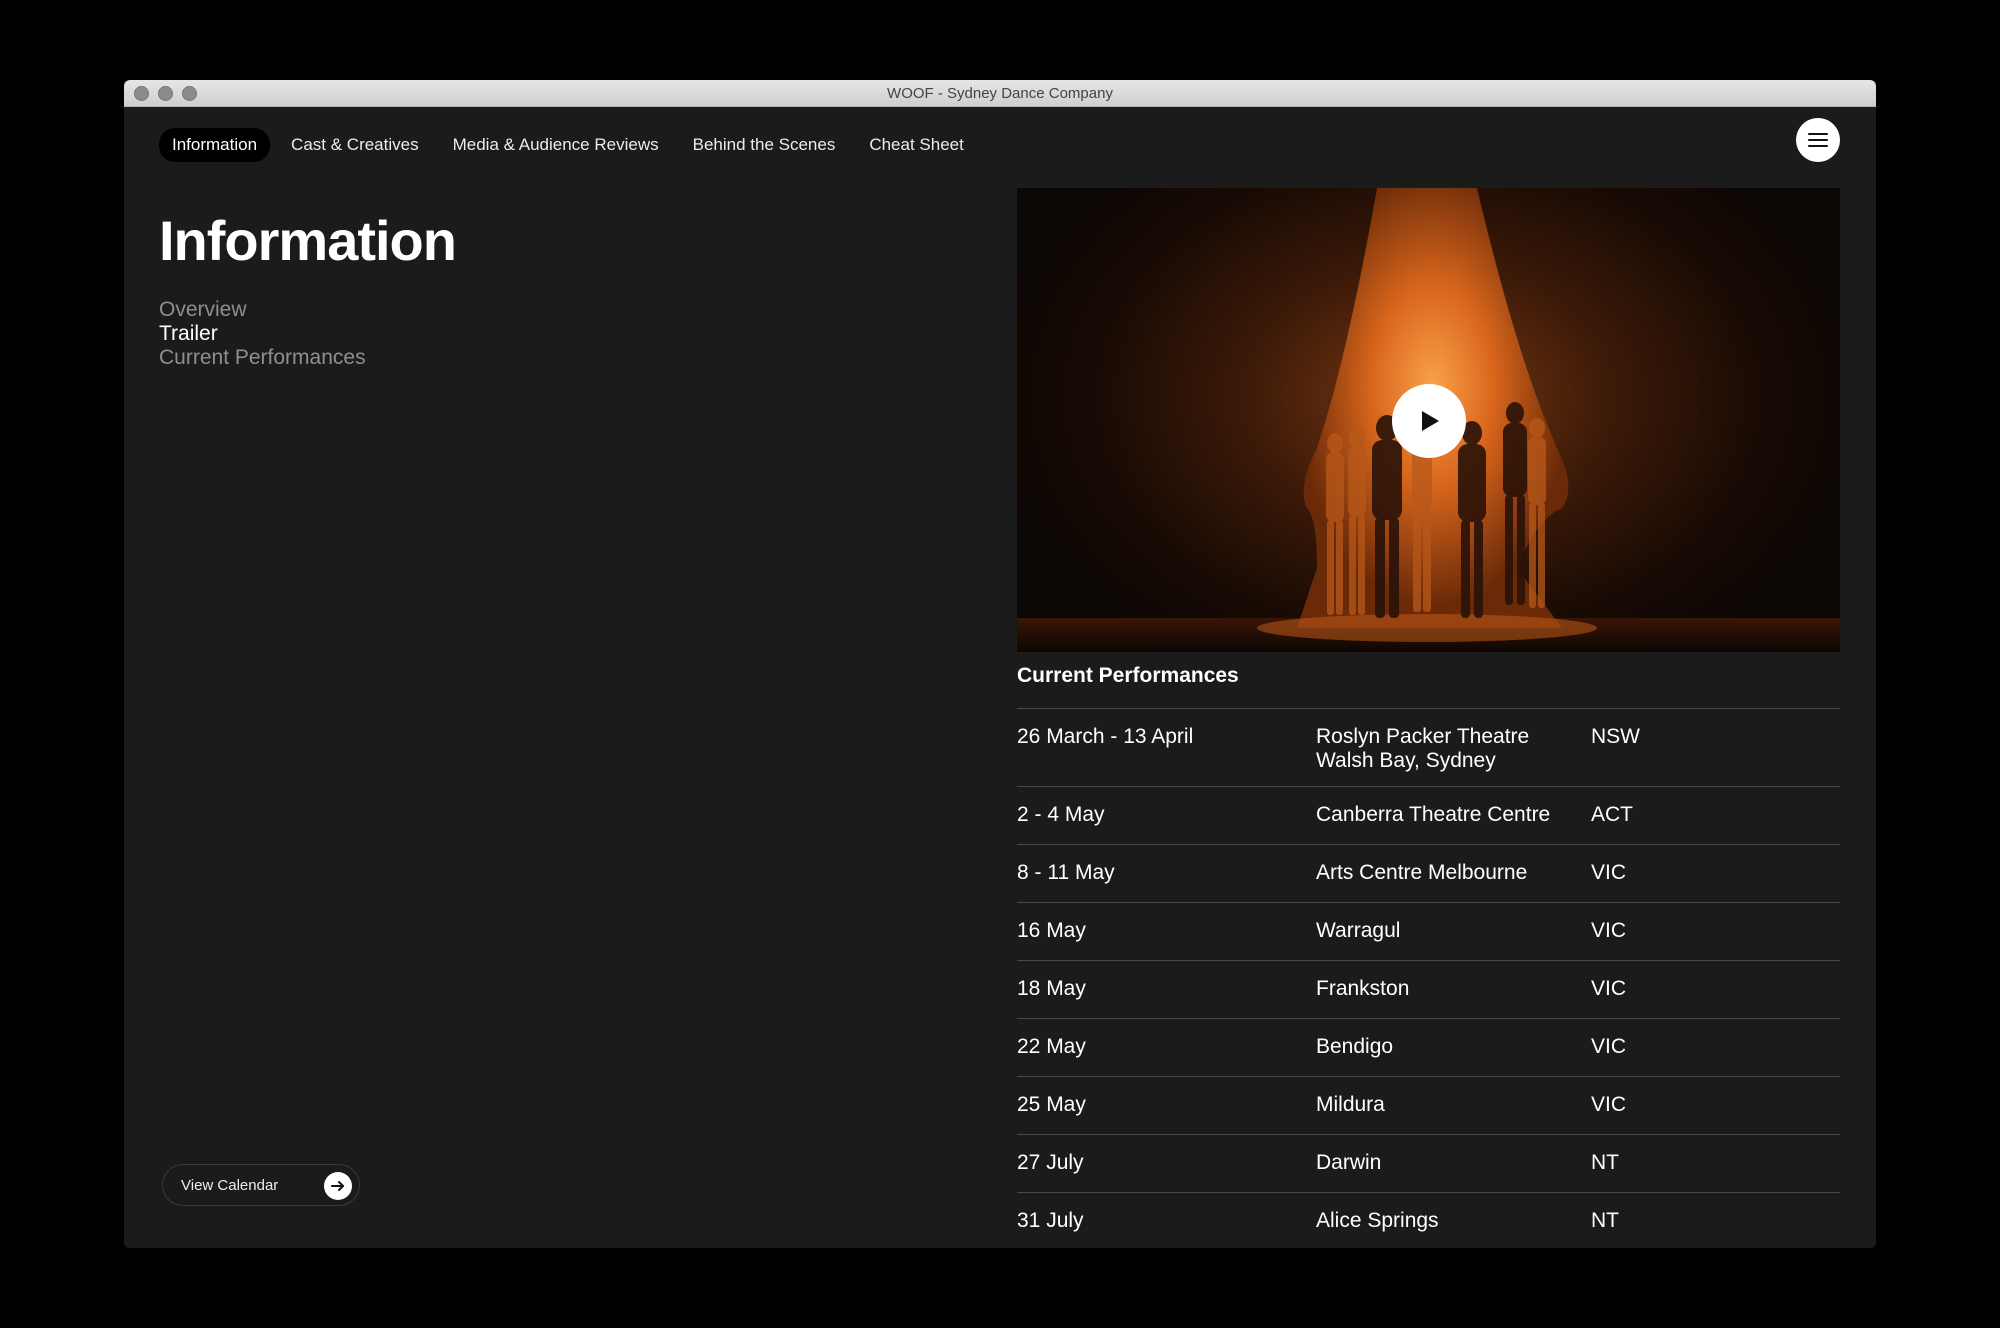 This screenshot has width=2000, height=1328. I want to click on venue-line: Walsh Bay, Sydney, so click(1406, 760).